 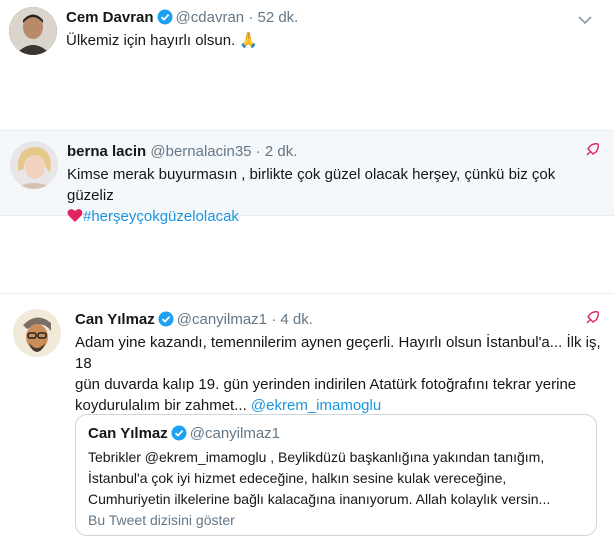 I want to click on tweet-header: berna lacin @bernalacin35 · 2 dk., so click(x=182, y=151).